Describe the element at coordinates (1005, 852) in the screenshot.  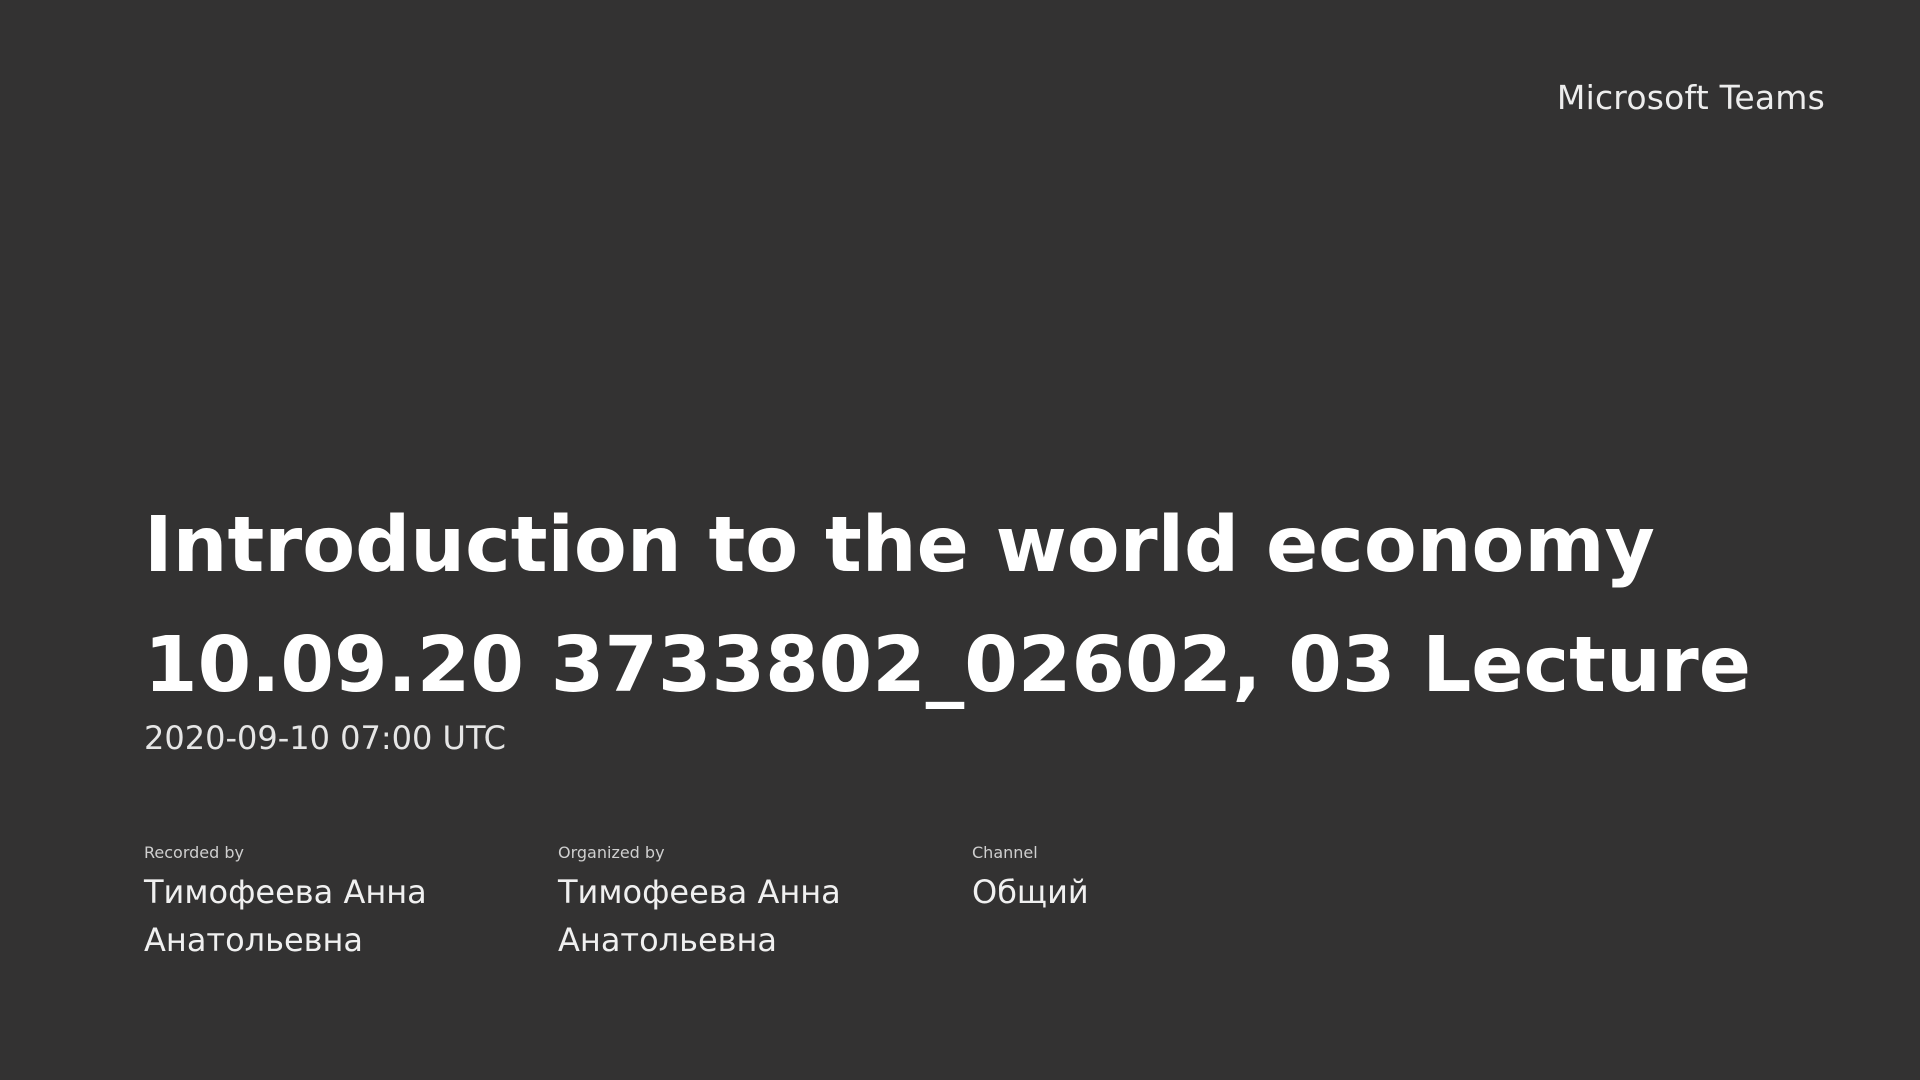
I see `channel-label: Channel` at that location.